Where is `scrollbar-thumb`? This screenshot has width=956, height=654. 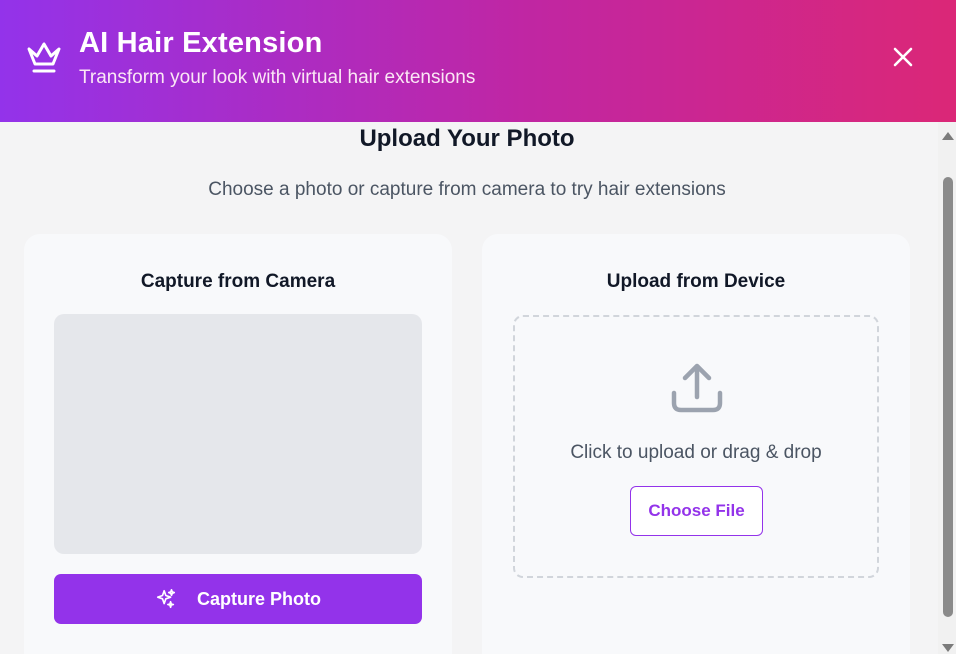 scrollbar-thumb is located at coordinates (948, 397).